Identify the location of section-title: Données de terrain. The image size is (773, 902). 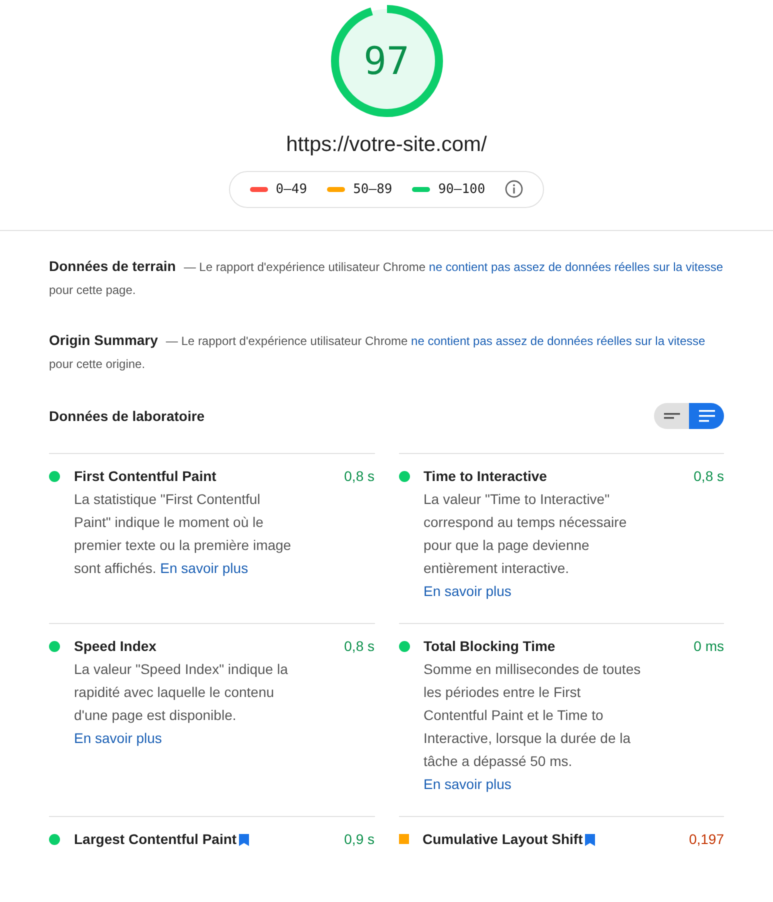
(112, 266).